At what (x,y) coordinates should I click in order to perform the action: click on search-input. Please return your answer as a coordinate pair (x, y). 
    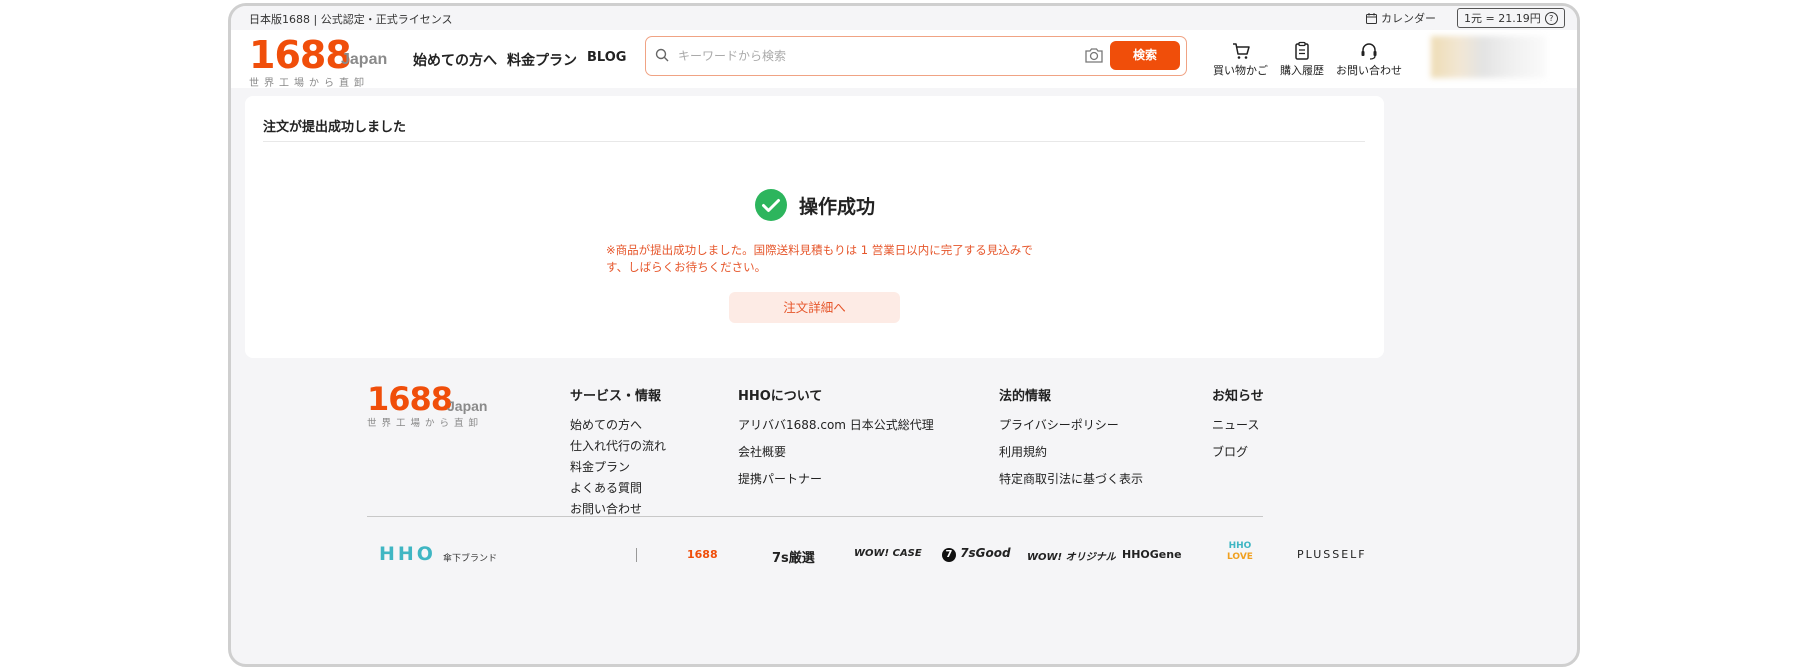
    Looking at the image, I should click on (878, 56).